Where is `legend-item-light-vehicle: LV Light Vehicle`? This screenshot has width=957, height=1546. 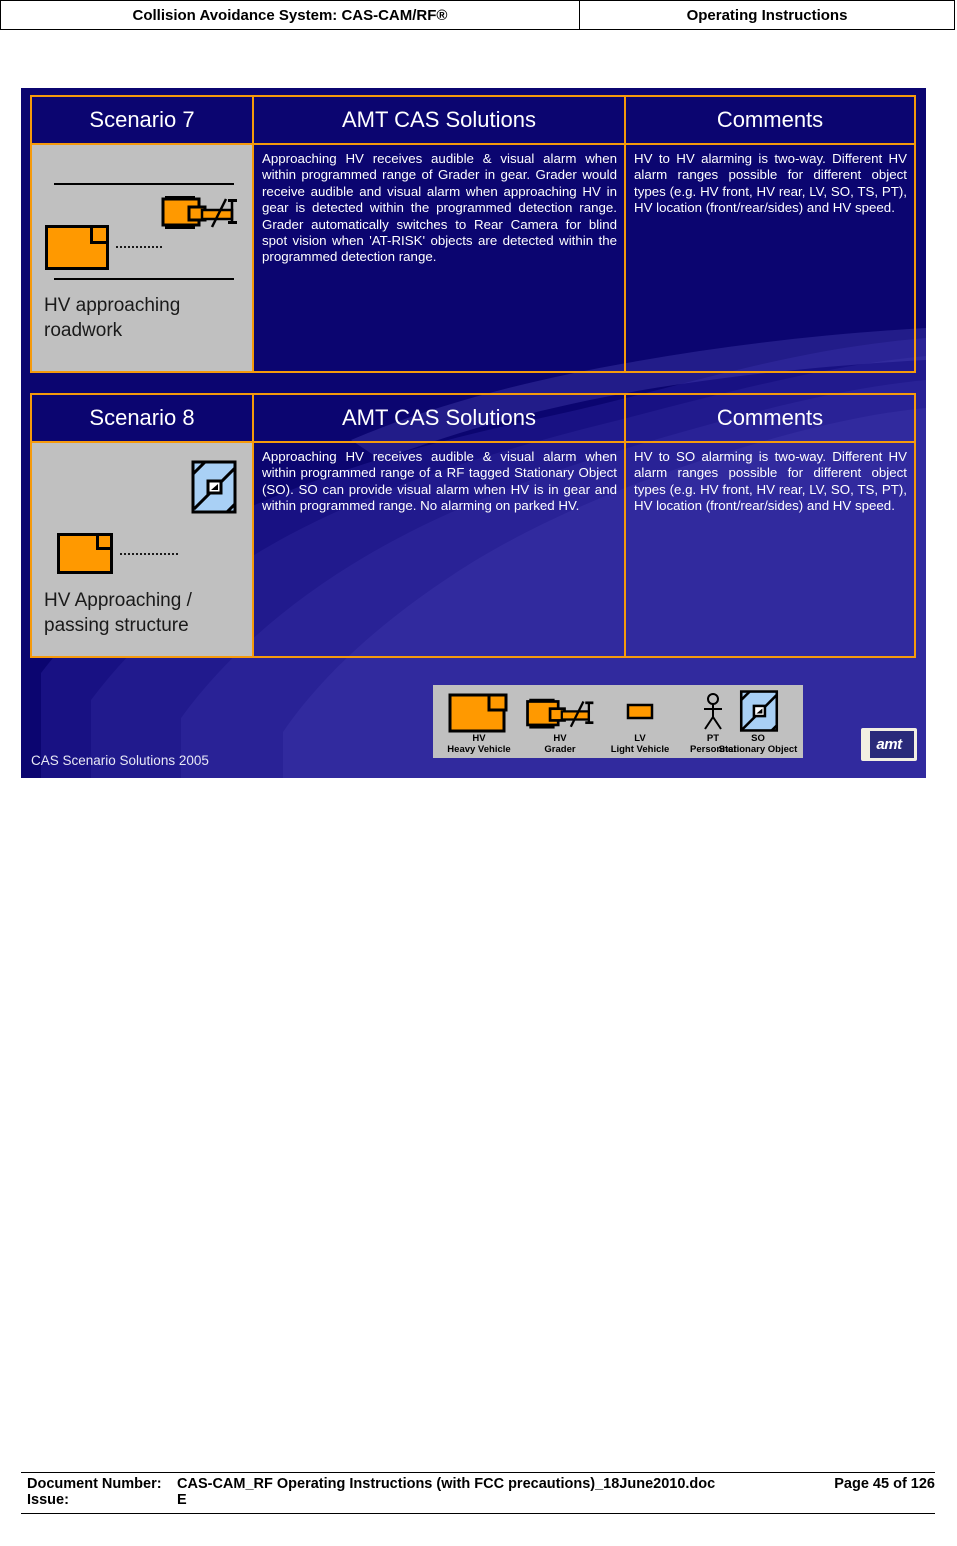
legend-item-light-vehicle: LV Light Vehicle is located at coordinates (640, 722).